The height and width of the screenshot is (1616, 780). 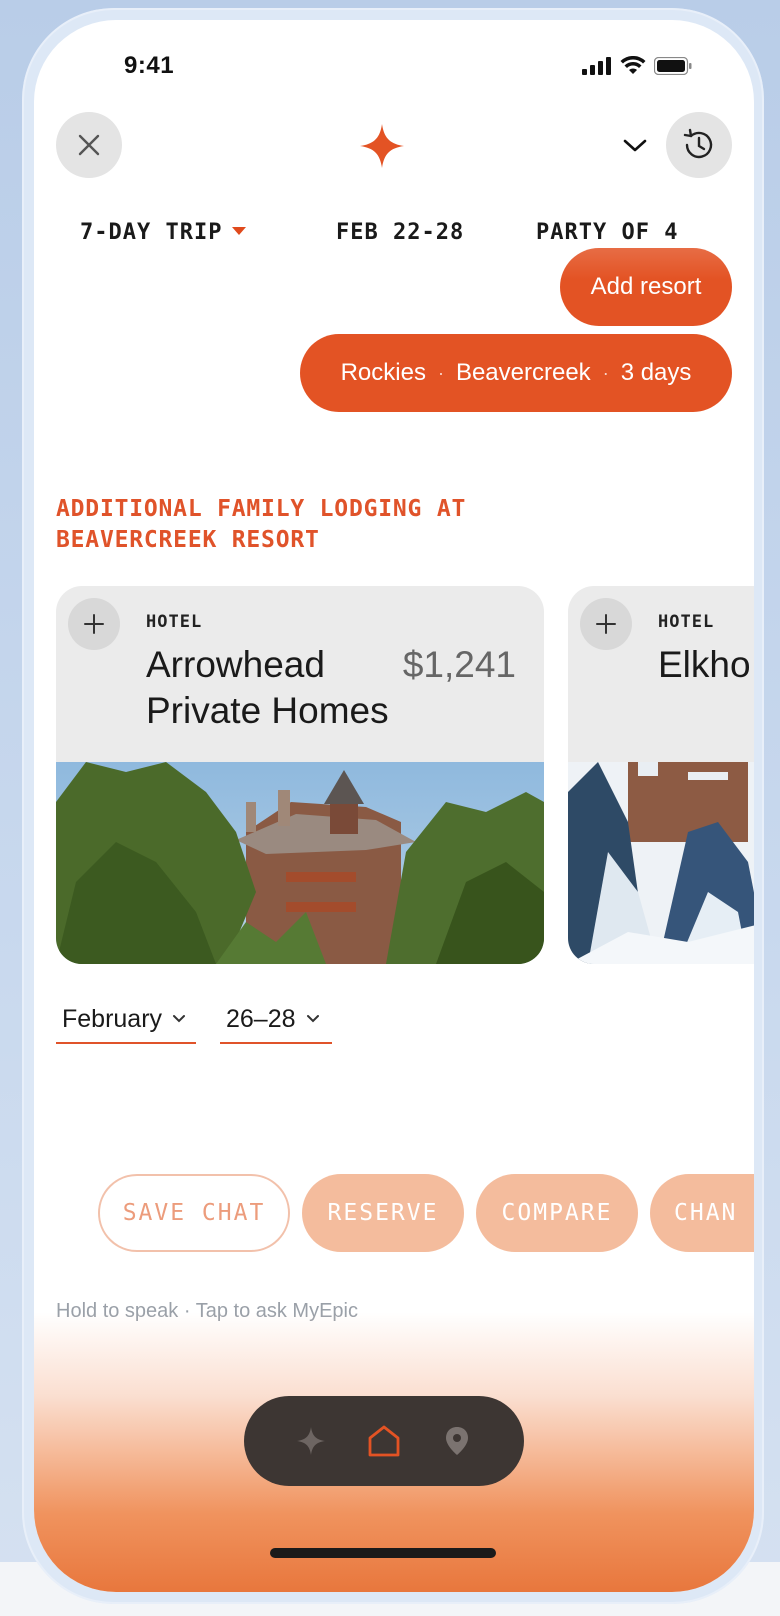 I want to click on lodging-card: HOTEL Elkho, so click(x=661, y=775).